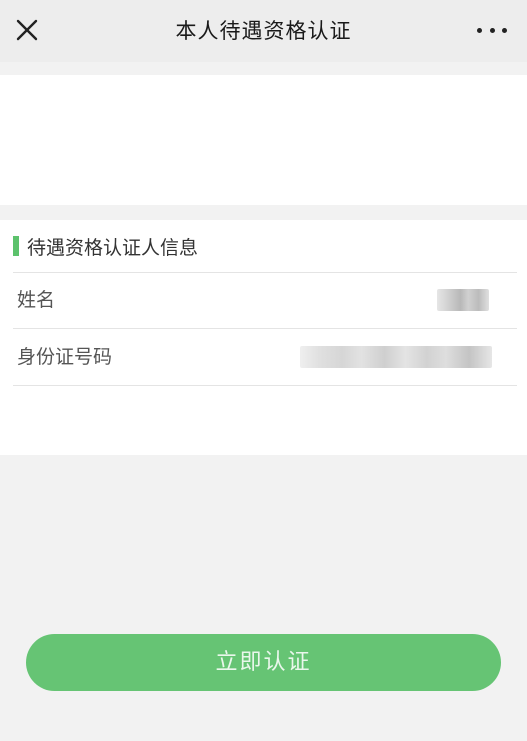 Image resolution: width=527 pixels, height=741 pixels. I want to click on more-icon, so click(492, 30).